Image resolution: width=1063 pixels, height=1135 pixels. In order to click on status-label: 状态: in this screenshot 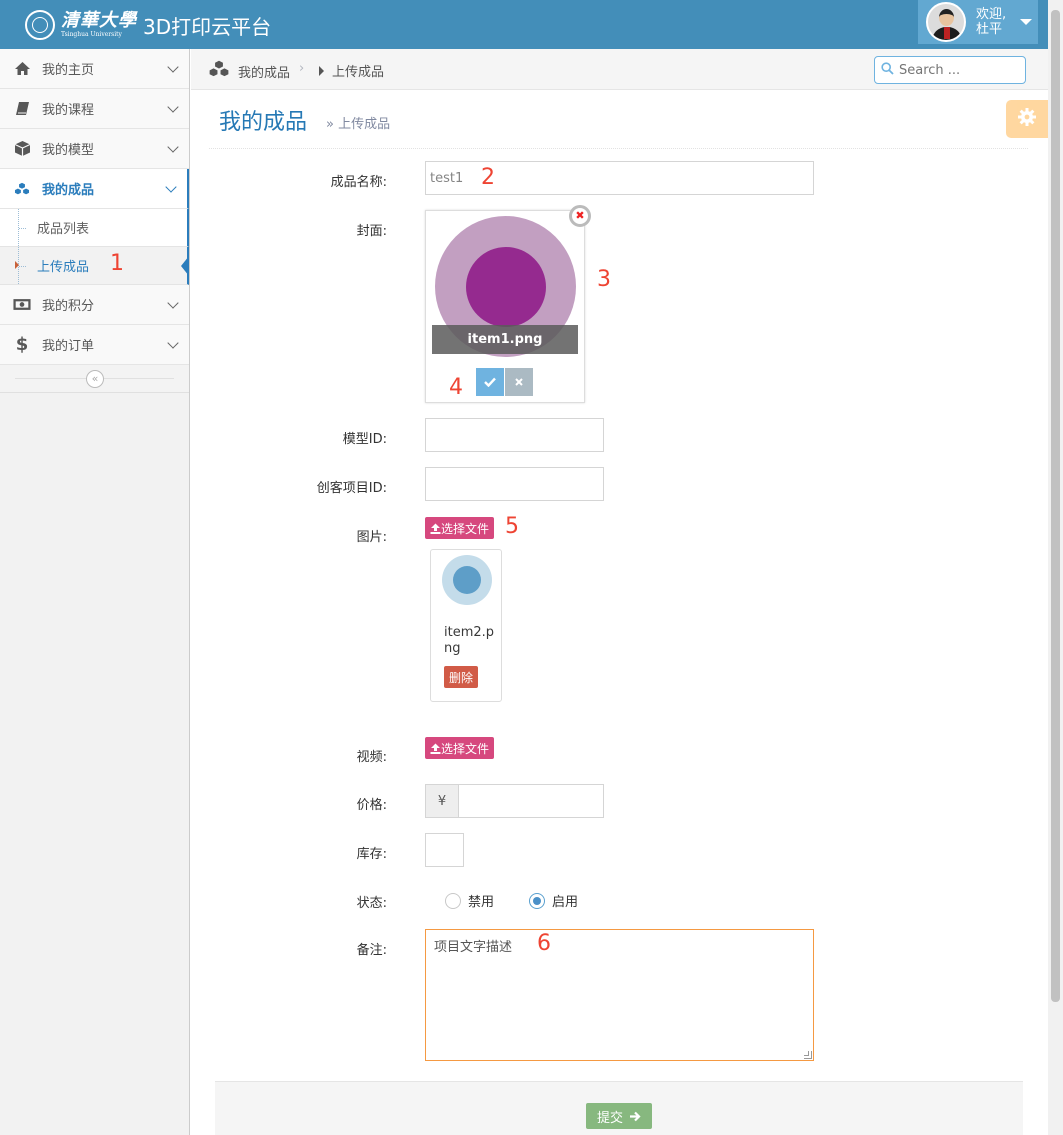, I will do `click(371, 903)`.